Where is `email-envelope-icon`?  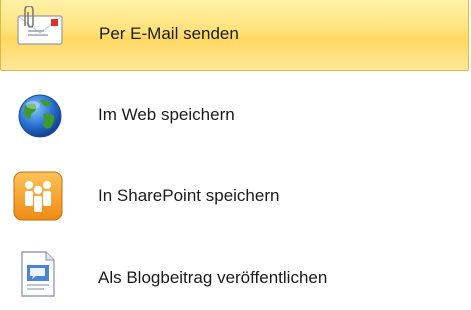 email-envelope-icon is located at coordinates (41, 29).